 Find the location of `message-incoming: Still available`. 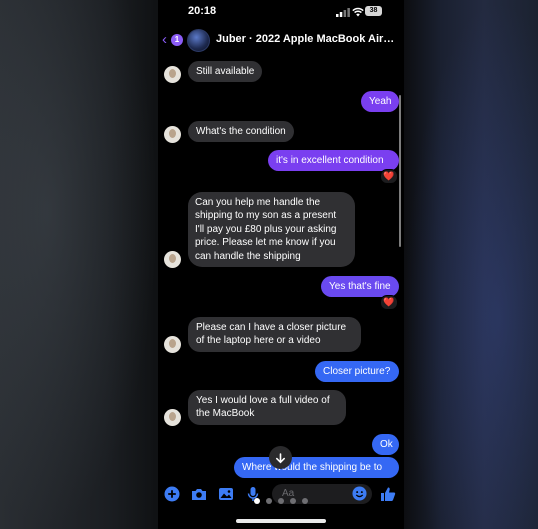

message-incoming: Still available is located at coordinates (225, 72).